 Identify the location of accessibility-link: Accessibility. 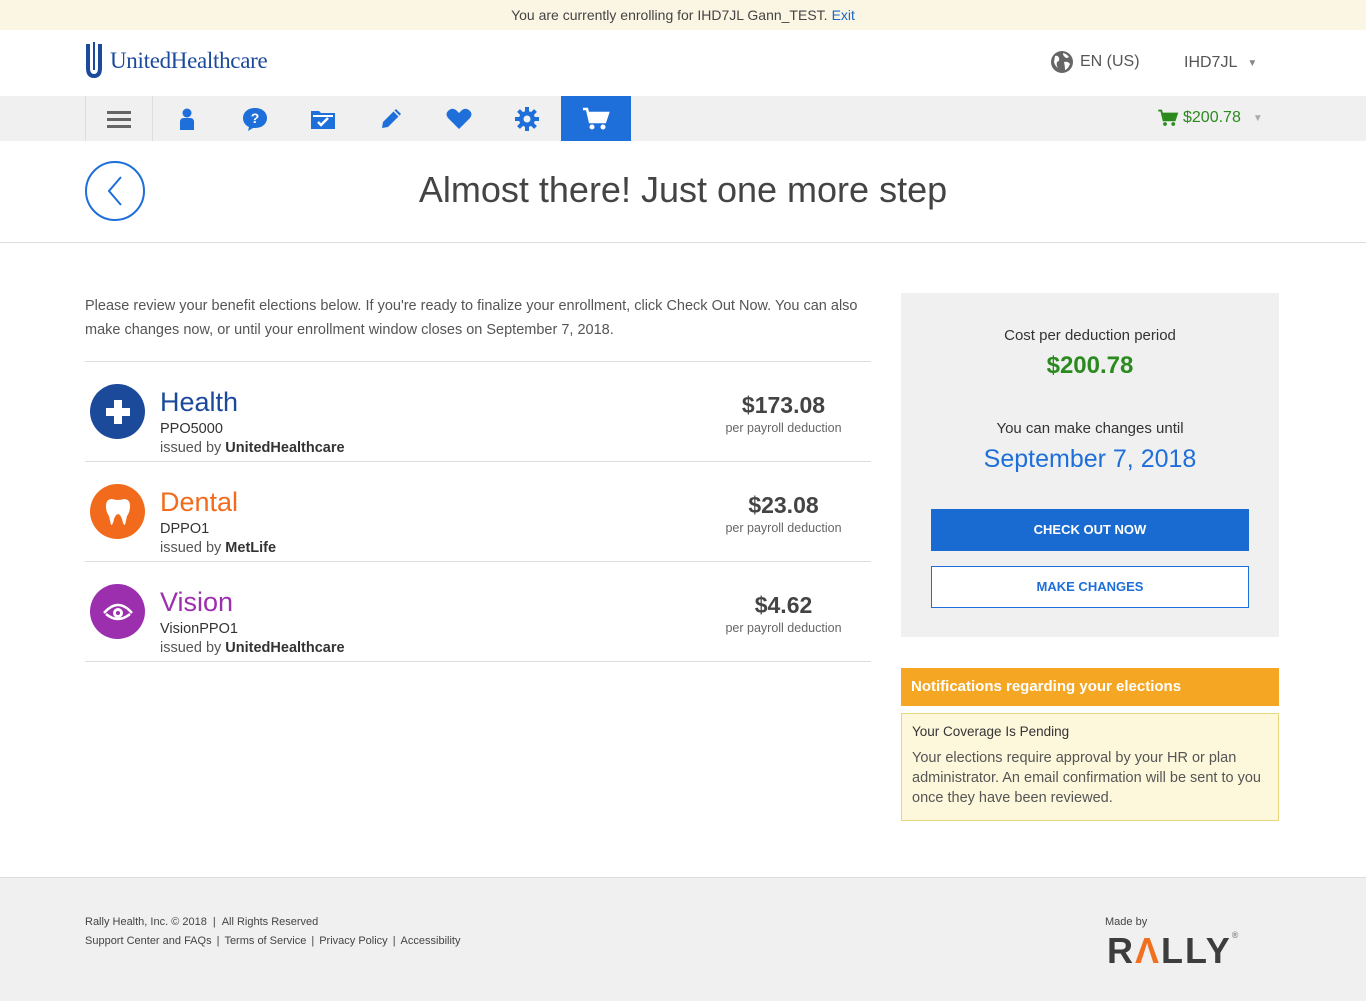
(431, 941).